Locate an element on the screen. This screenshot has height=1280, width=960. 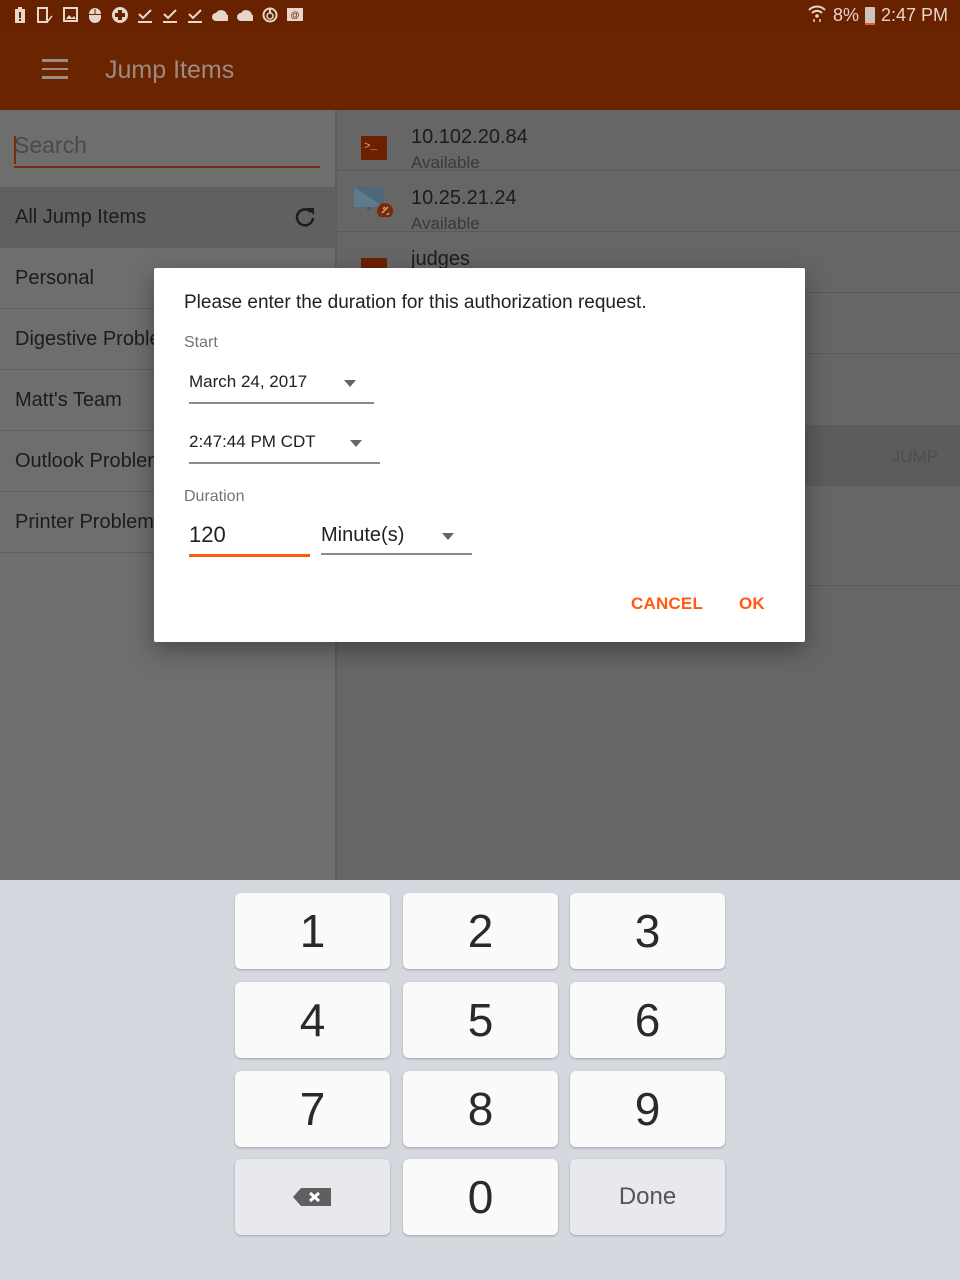
backspace-icon is located at coordinates (311, 1197).